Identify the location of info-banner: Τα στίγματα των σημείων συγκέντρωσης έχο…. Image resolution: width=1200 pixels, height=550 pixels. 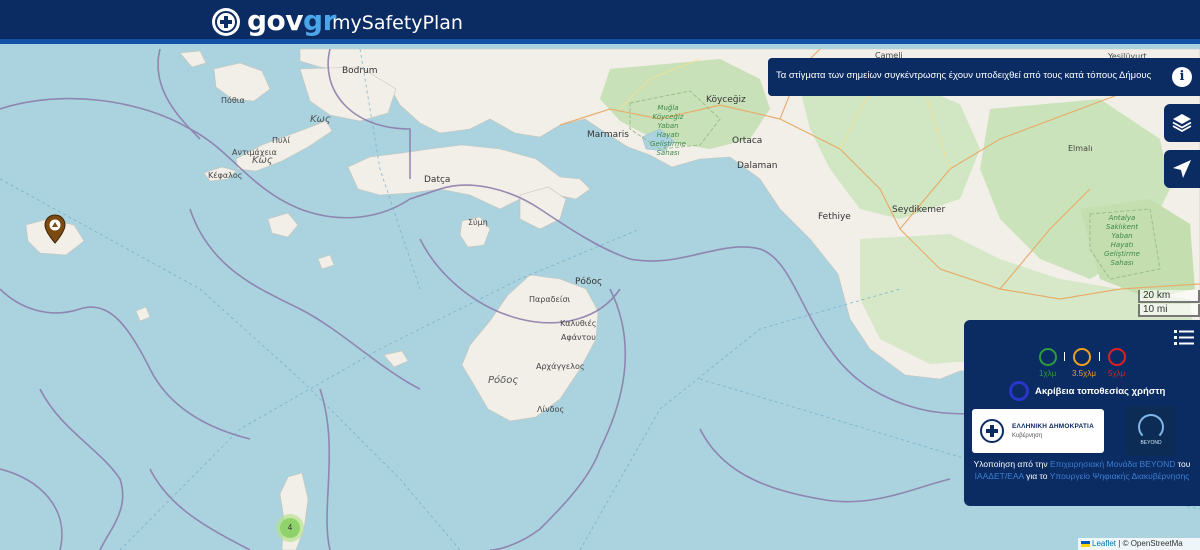
(984, 77).